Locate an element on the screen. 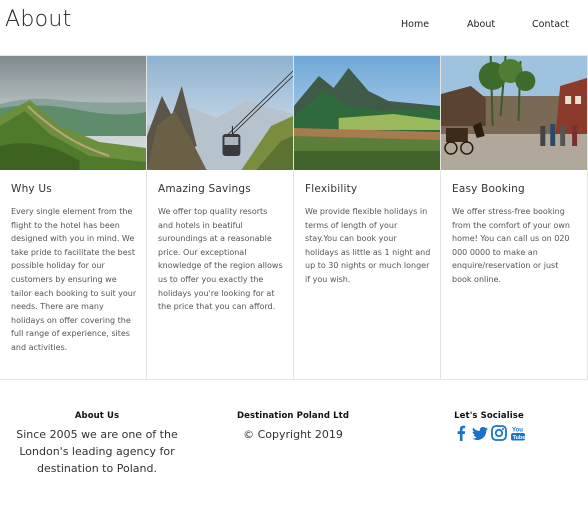 The width and height of the screenshot is (588, 507). landscape-hills-photo is located at coordinates (73, 113).